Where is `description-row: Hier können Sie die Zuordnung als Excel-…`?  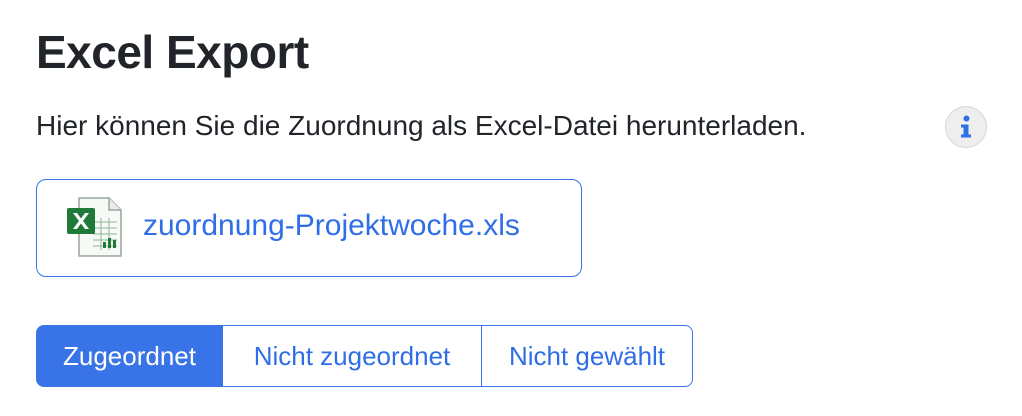
description-row: Hier können Sie die Zuordnung als Excel-… is located at coordinates (516, 126).